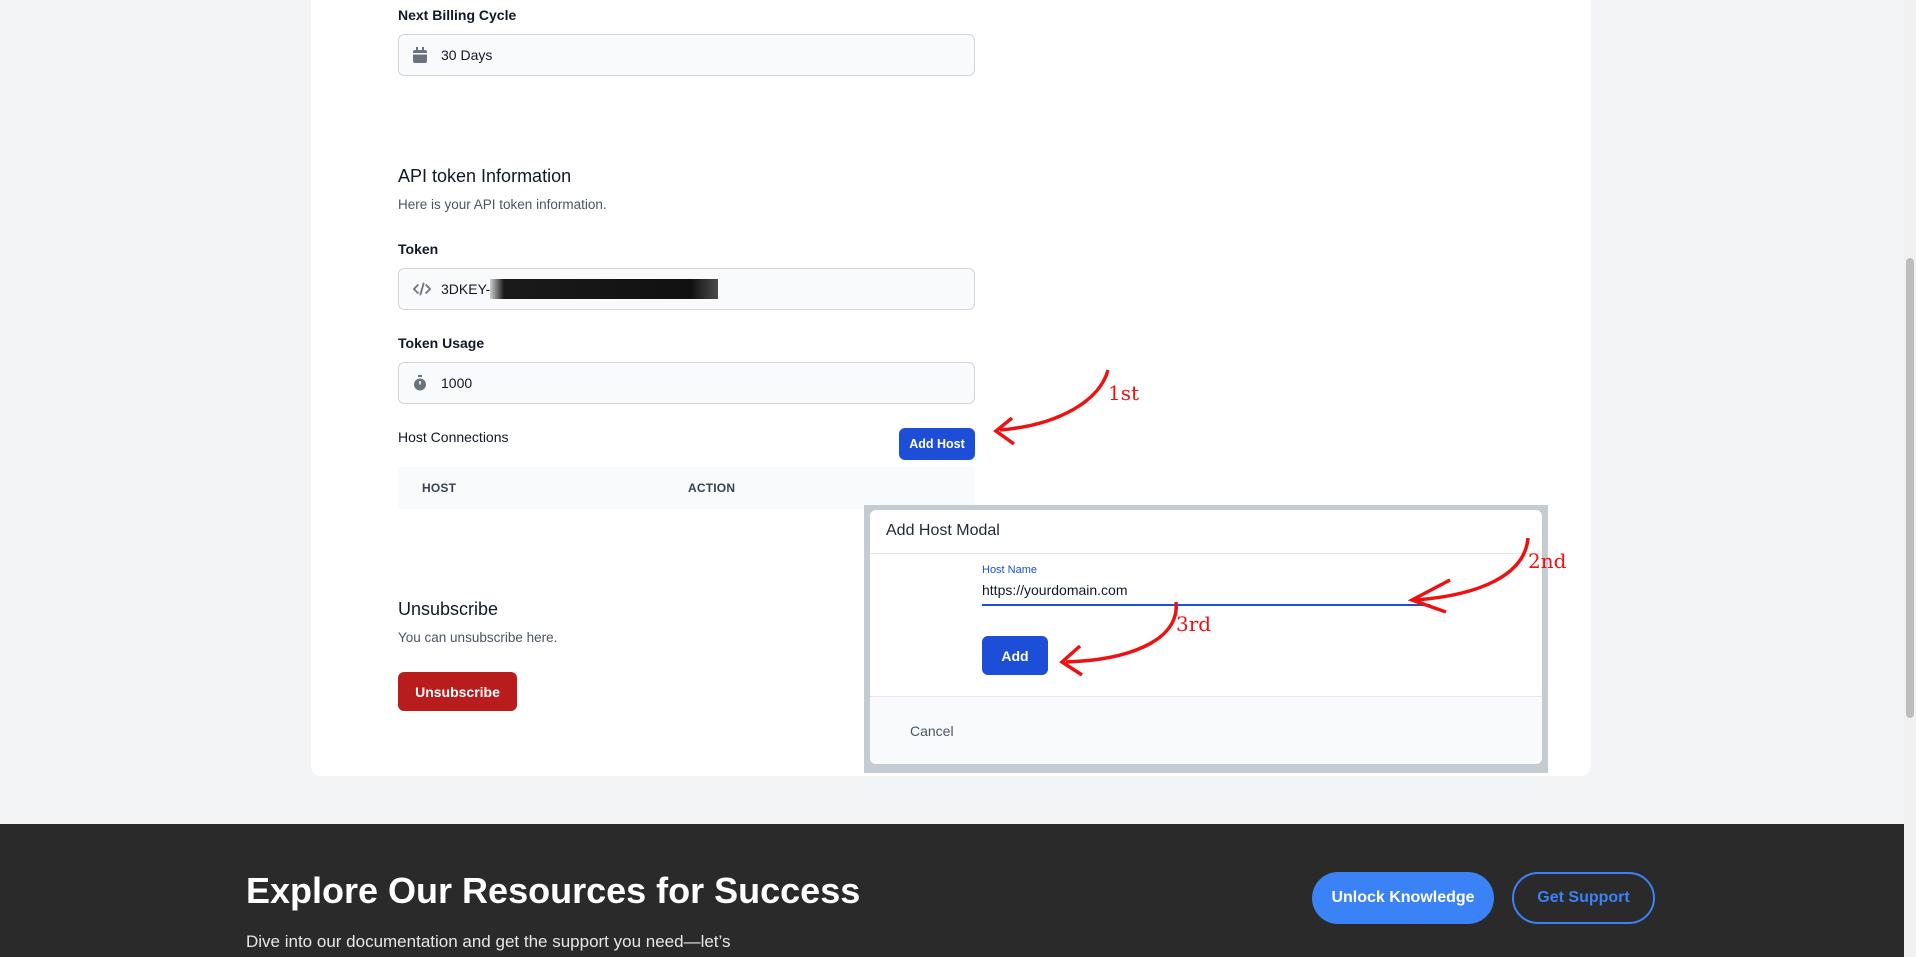 The image size is (1916, 957). I want to click on page-scrollbar, so click(1910, 478).